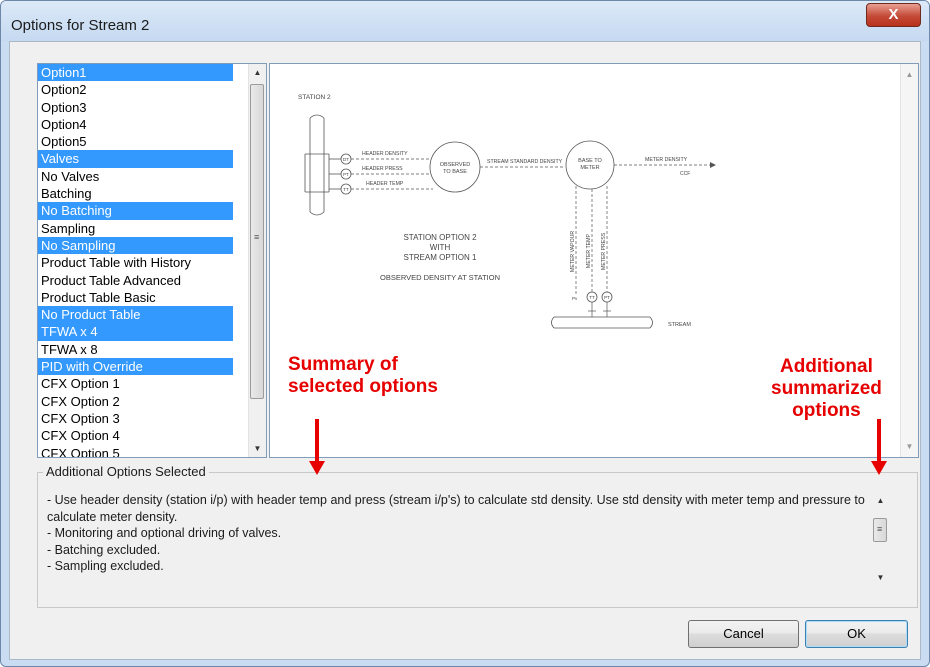 The width and height of the screenshot is (930, 667). Describe the element at coordinates (455, 172) in the screenshot. I see `to-base-label: TO BASE` at that location.